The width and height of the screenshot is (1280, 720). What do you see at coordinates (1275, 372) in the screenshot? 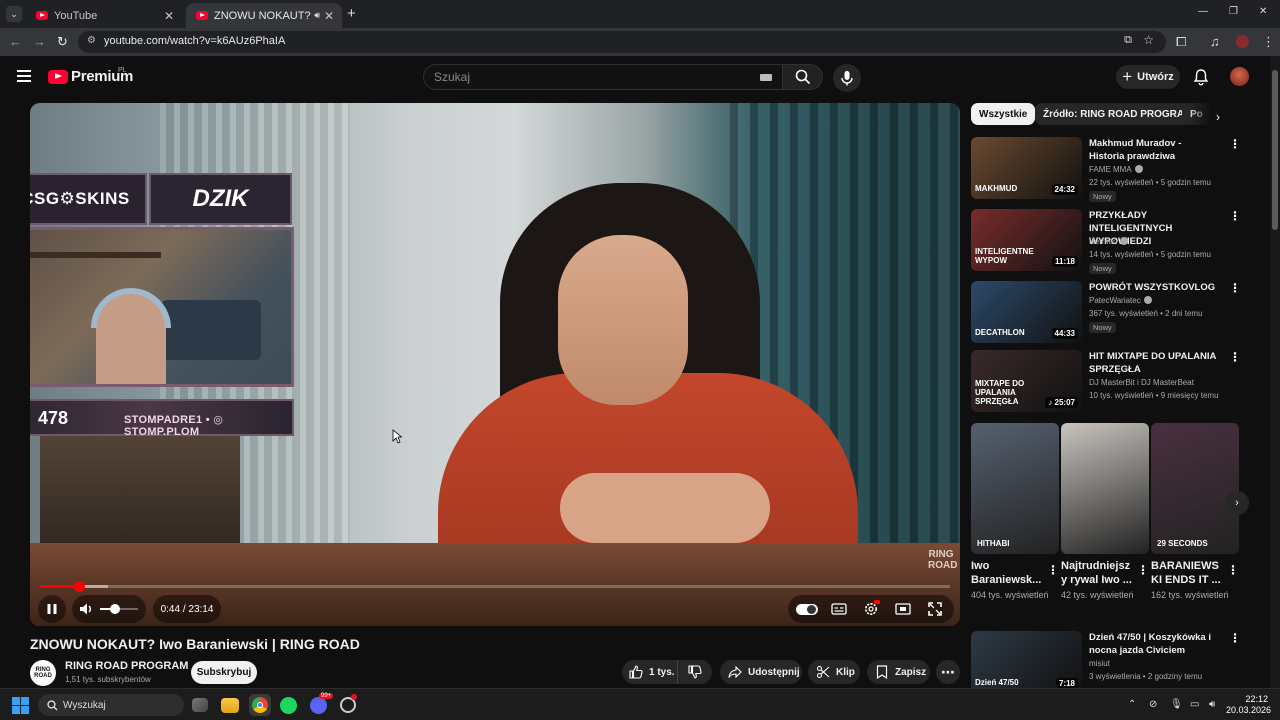
I see `page-scrollbar` at bounding box center [1275, 372].